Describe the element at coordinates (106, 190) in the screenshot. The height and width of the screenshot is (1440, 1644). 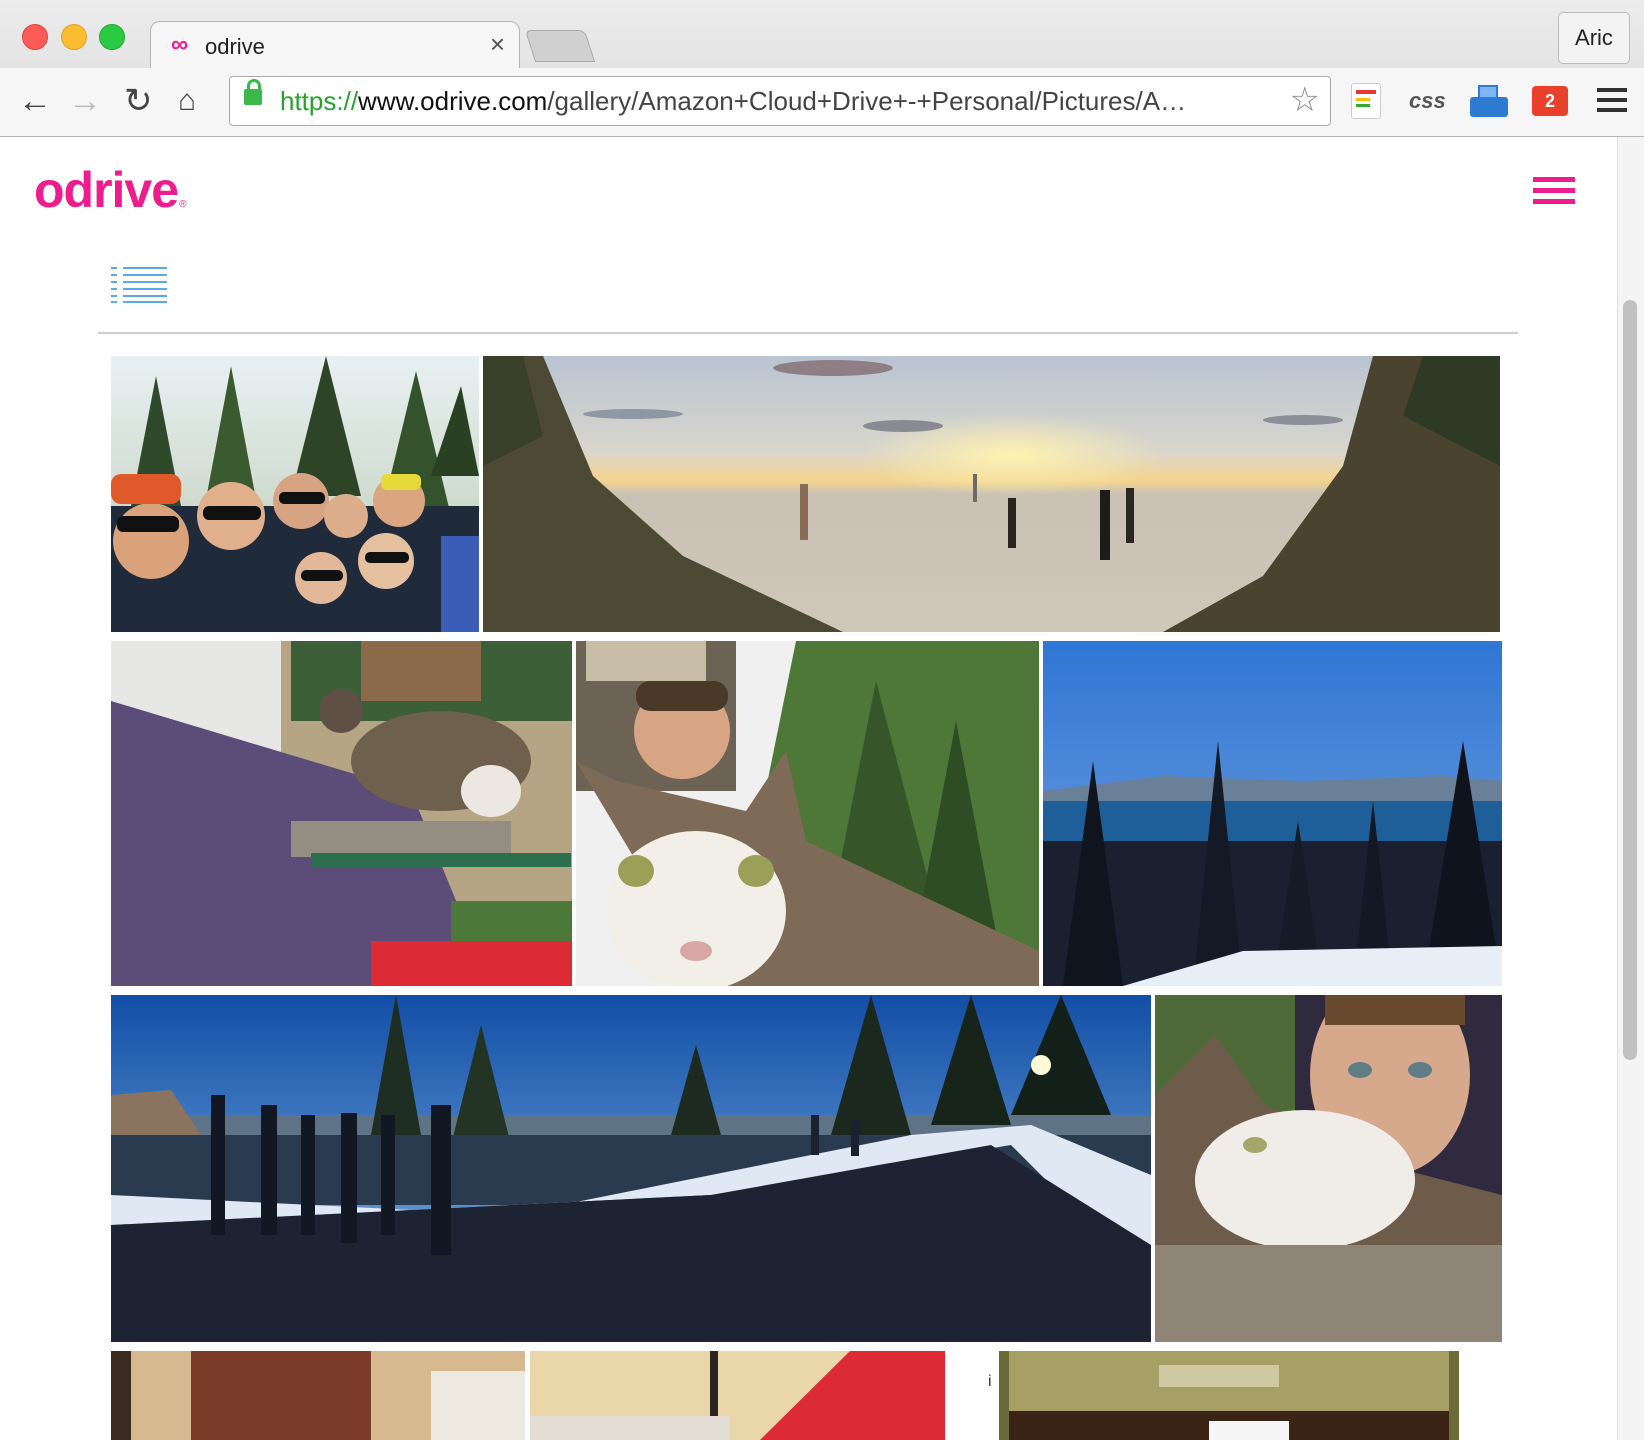
I see `logo-text: odrive` at that location.